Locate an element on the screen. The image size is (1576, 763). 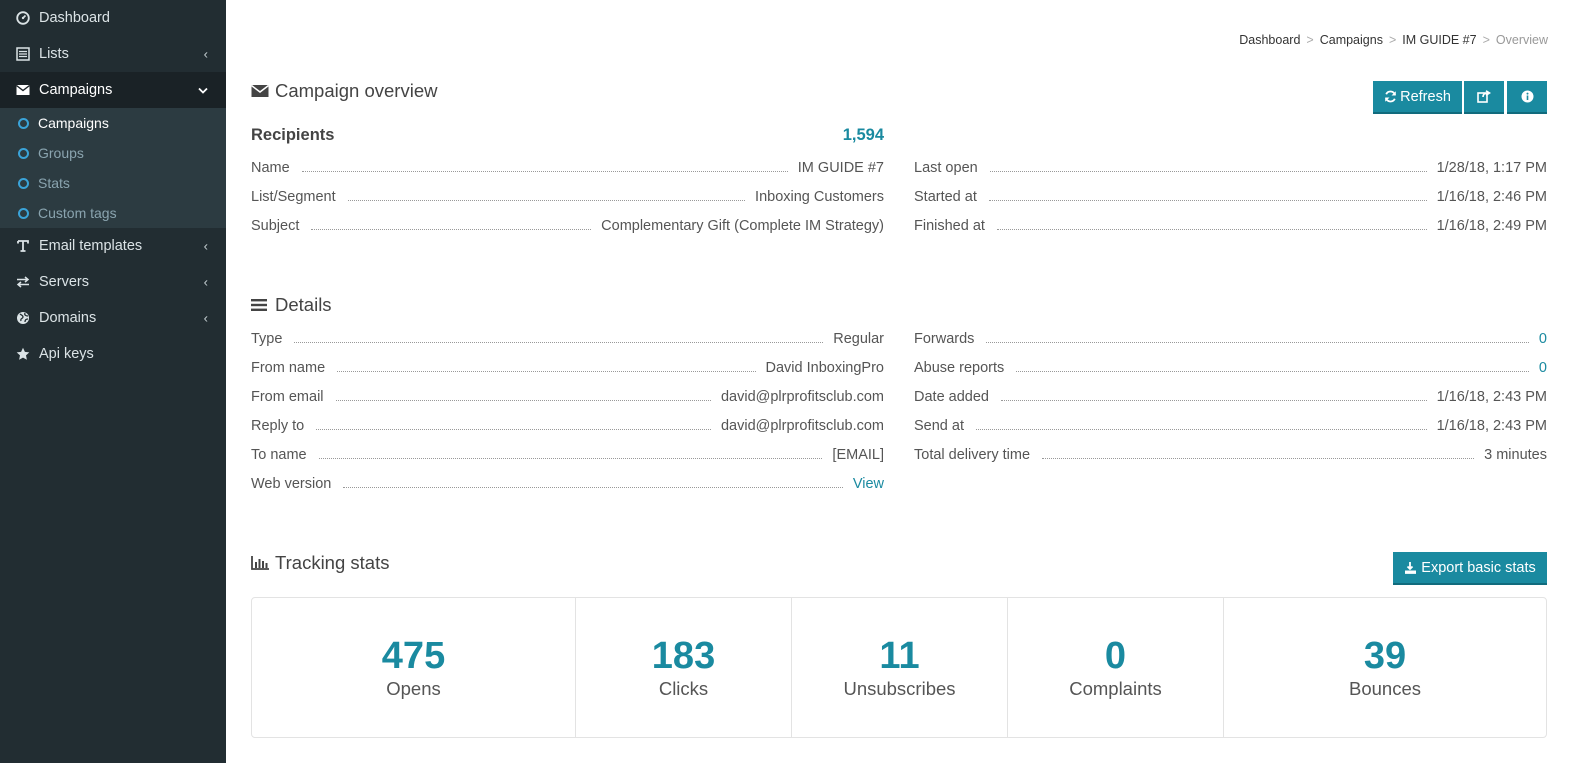
submenu-item-label: Custom tags is located at coordinates (77, 213).